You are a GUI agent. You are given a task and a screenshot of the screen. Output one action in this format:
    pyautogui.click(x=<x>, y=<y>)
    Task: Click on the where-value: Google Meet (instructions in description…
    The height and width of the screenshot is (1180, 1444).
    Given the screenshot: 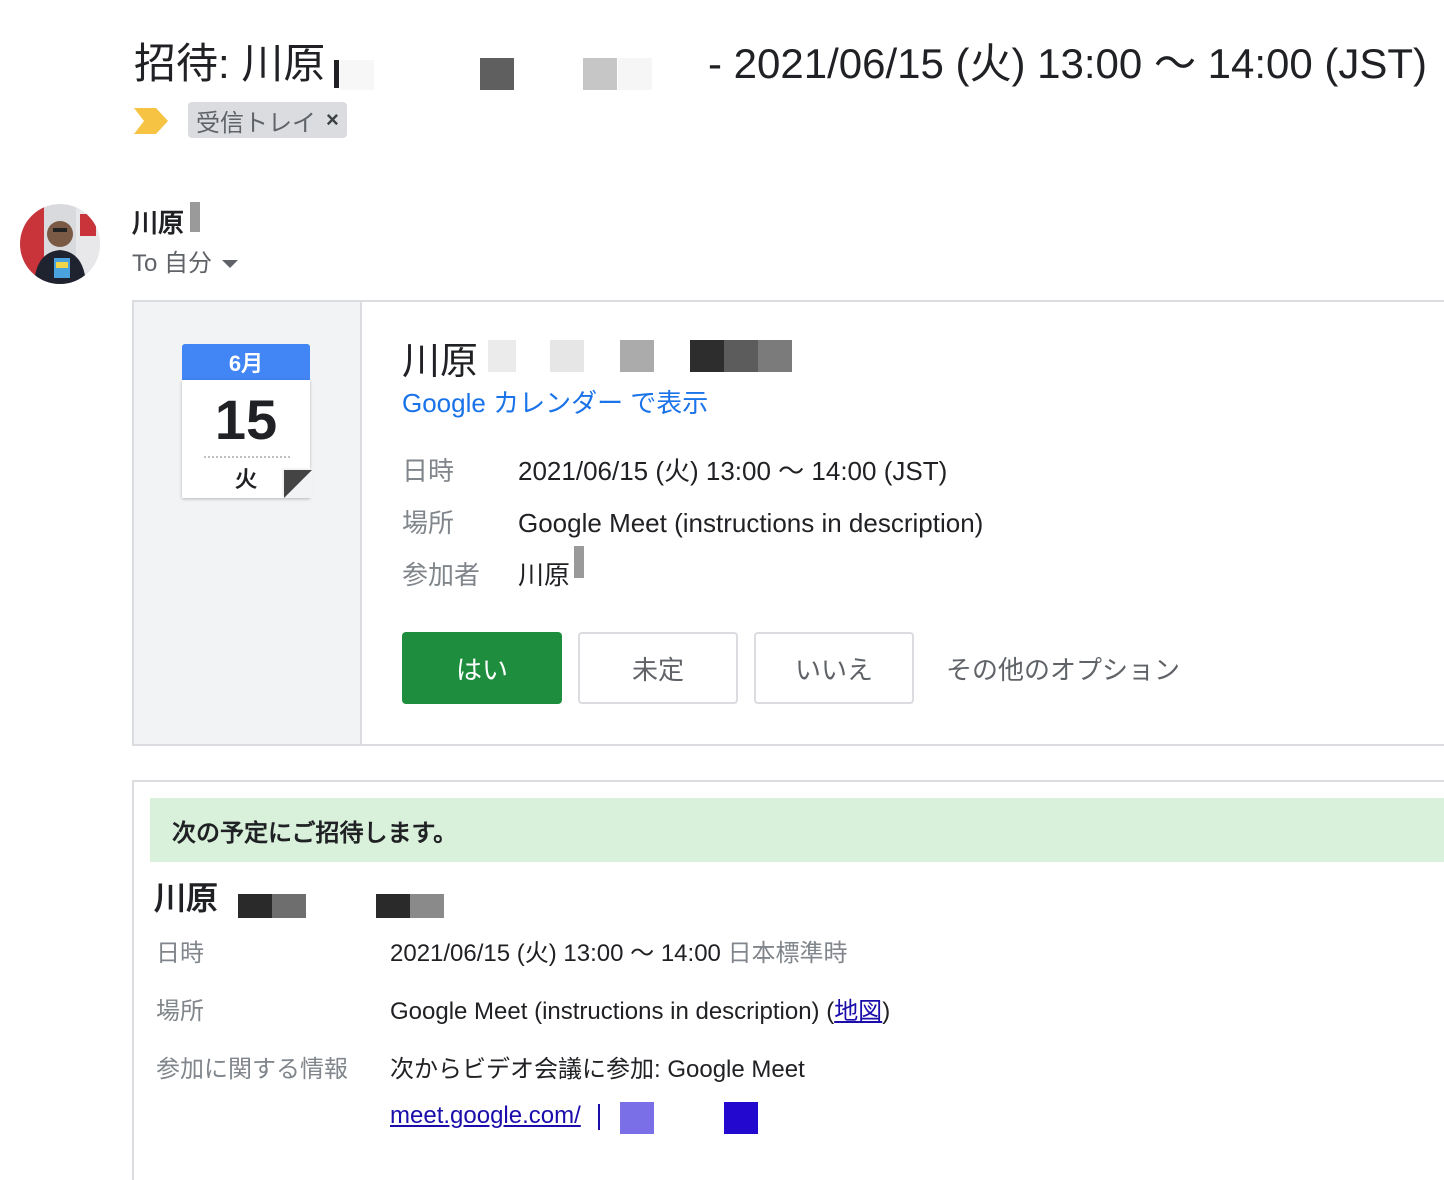 What is the action you would take?
    pyautogui.click(x=751, y=523)
    